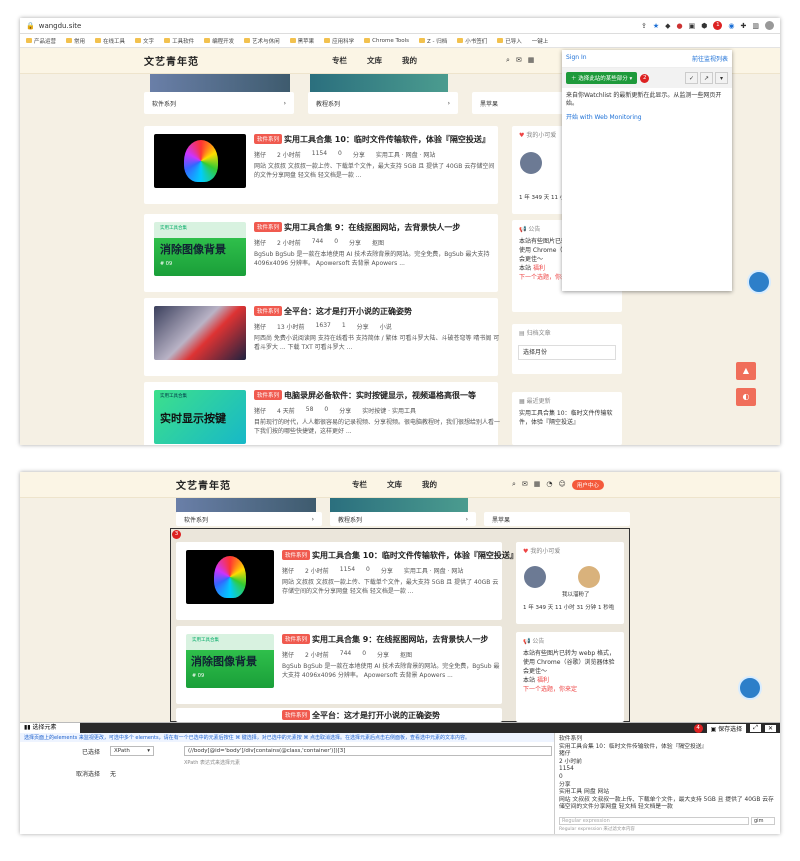 The image size is (800, 861). Describe the element at coordinates (667, 26) in the screenshot. I see `extension-icon: ◆` at that location.